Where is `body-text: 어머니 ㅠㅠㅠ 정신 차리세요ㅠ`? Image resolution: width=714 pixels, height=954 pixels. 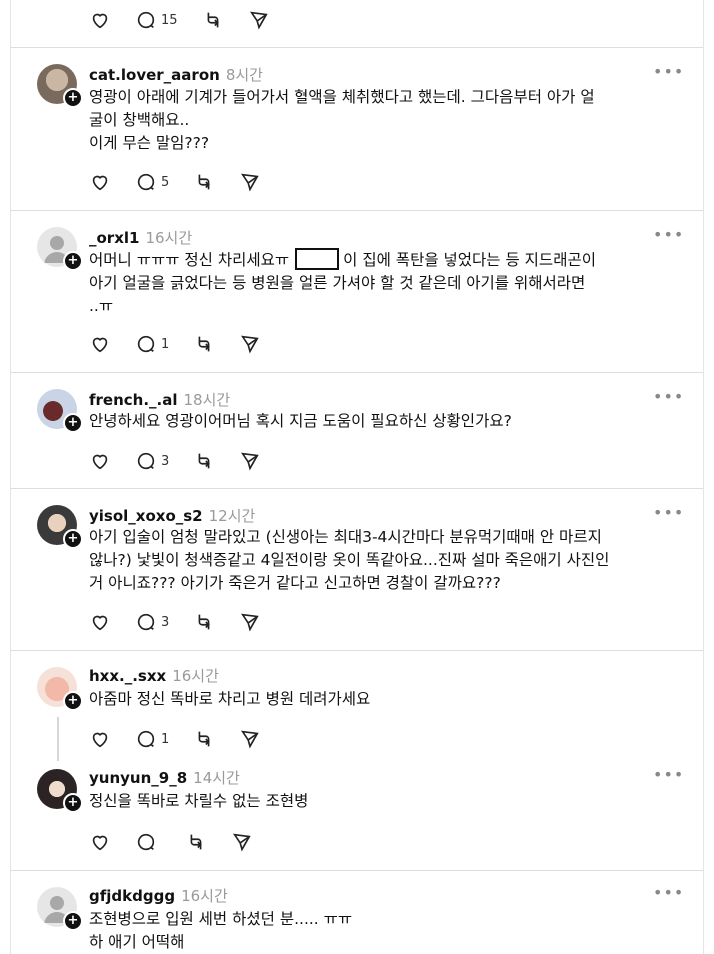 body-text: 어머니 ㅠㅠㅠ 정신 차리세요ㅠ is located at coordinates (189, 260).